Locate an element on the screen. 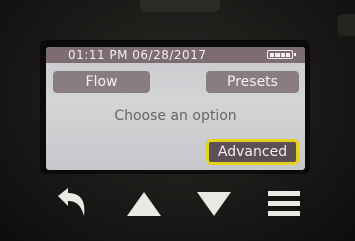 This screenshot has width=355, height=241. menu-key is located at coordinates (284, 204).